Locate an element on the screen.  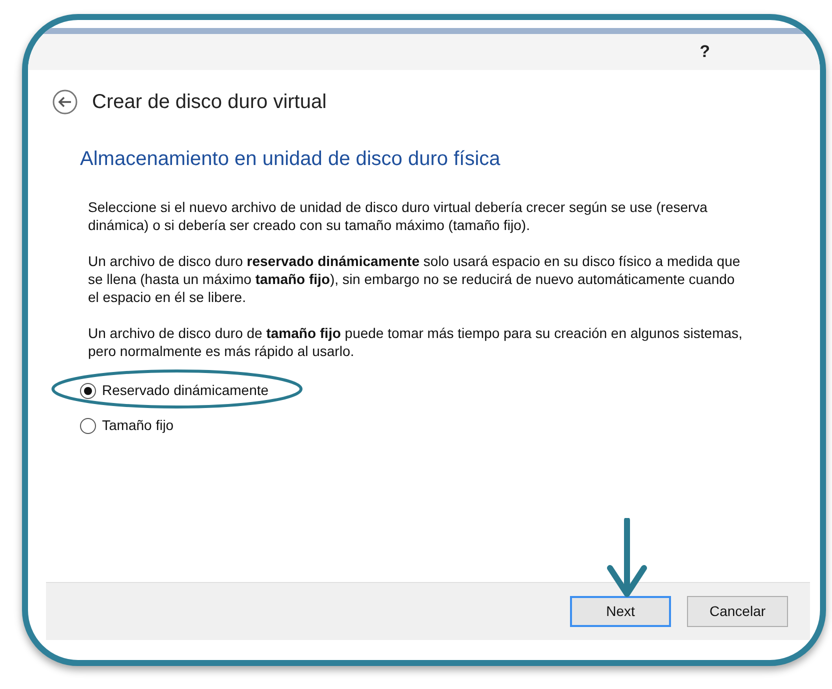
back-icon is located at coordinates (65, 102).